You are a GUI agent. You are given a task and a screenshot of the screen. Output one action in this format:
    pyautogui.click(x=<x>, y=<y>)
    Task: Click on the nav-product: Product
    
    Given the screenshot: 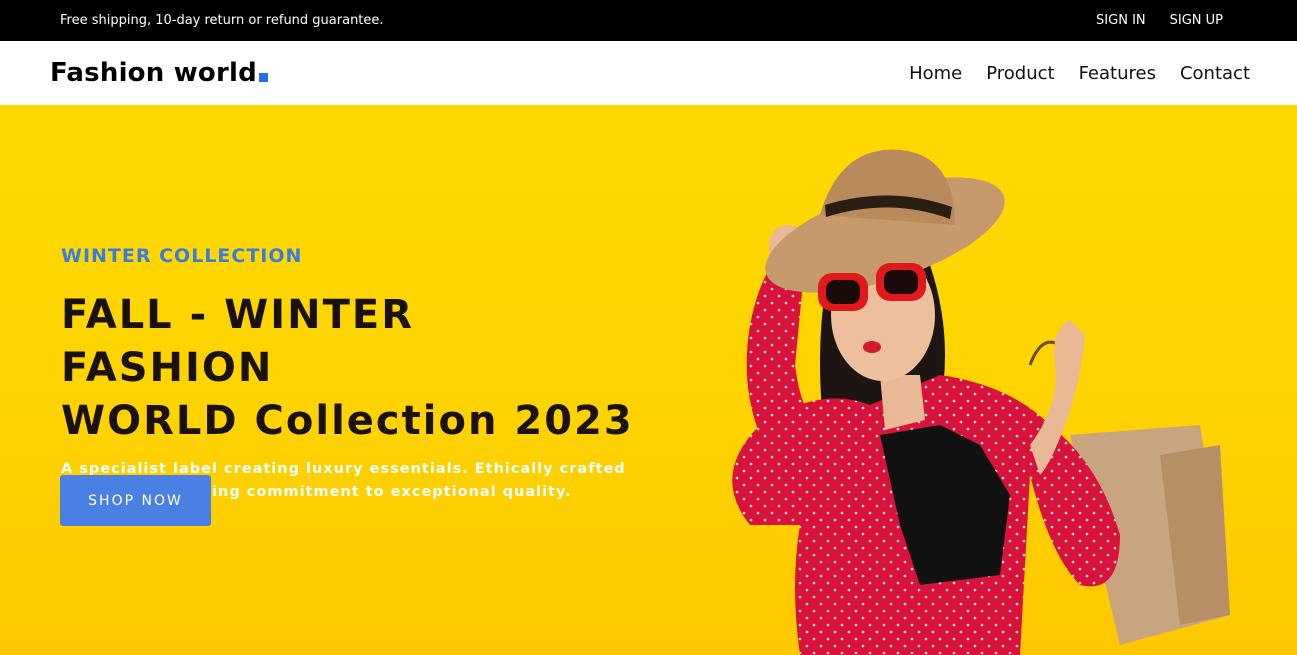 What is the action you would take?
    pyautogui.click(x=1020, y=73)
    